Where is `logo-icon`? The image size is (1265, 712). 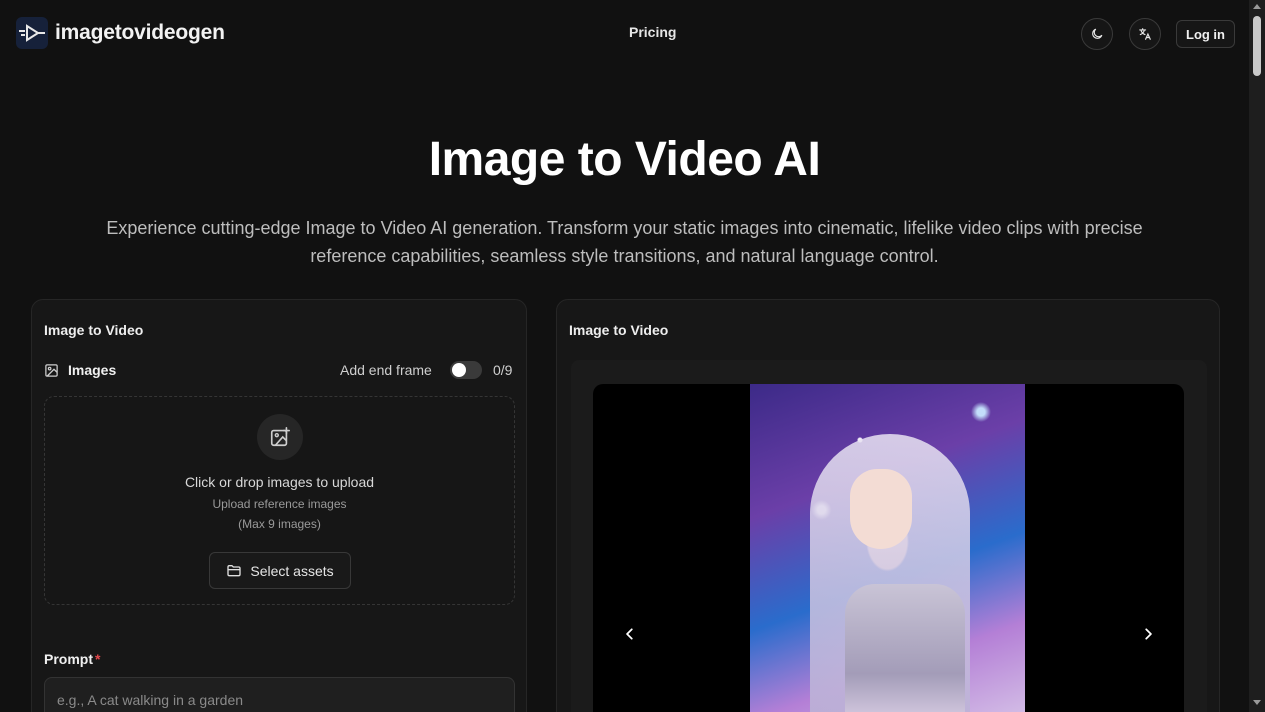
logo-icon is located at coordinates (32, 33).